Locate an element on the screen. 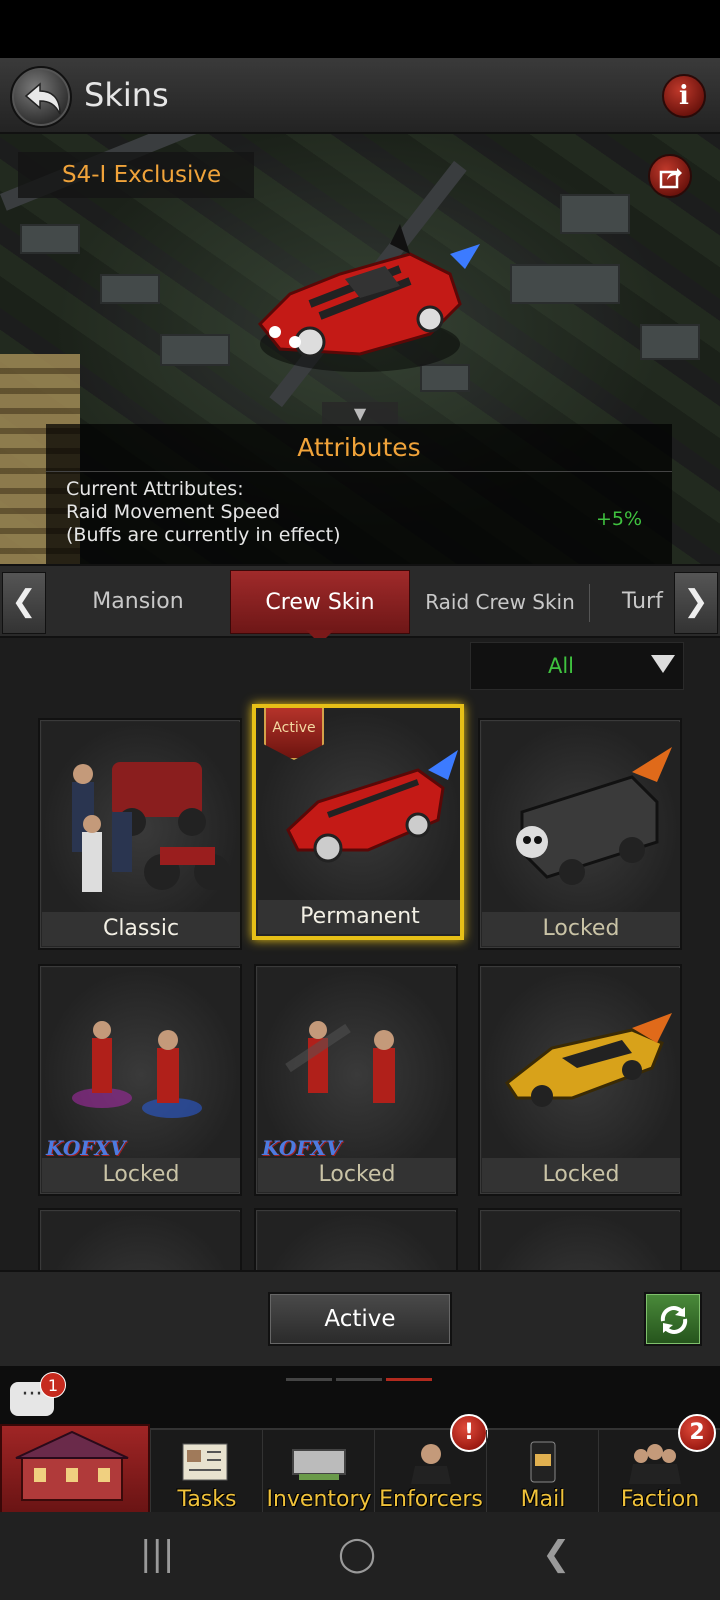 The width and height of the screenshot is (720, 1600). status-bar is located at coordinates (360, 29).